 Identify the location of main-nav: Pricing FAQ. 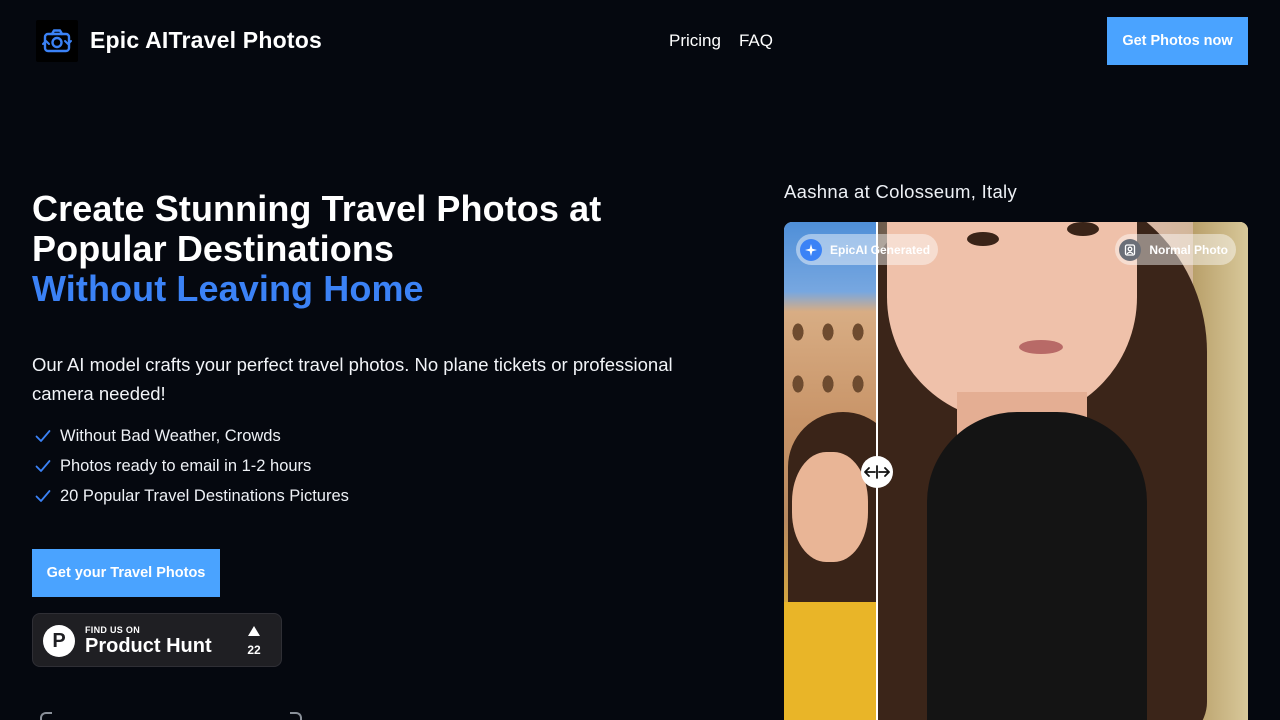
(721, 41).